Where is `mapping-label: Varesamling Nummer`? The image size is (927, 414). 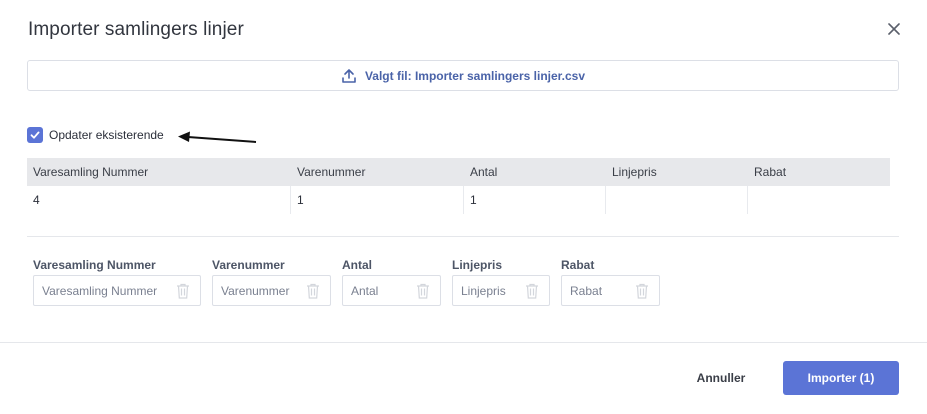
mapping-label: Varesamling Nummer is located at coordinates (94, 265).